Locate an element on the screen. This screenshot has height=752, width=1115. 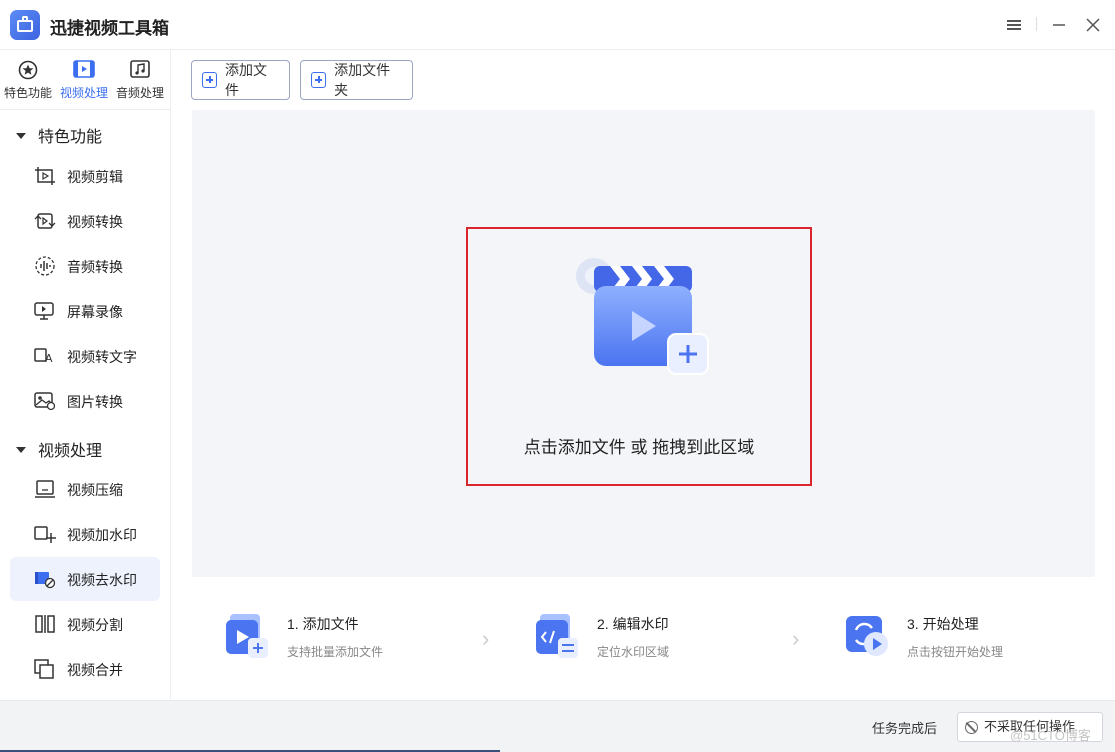
group-video-processing-header: 视频处理 is located at coordinates (59, 449).